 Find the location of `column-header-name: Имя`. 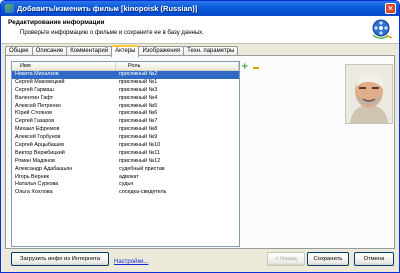

column-header-name: Имя is located at coordinates (64, 66).